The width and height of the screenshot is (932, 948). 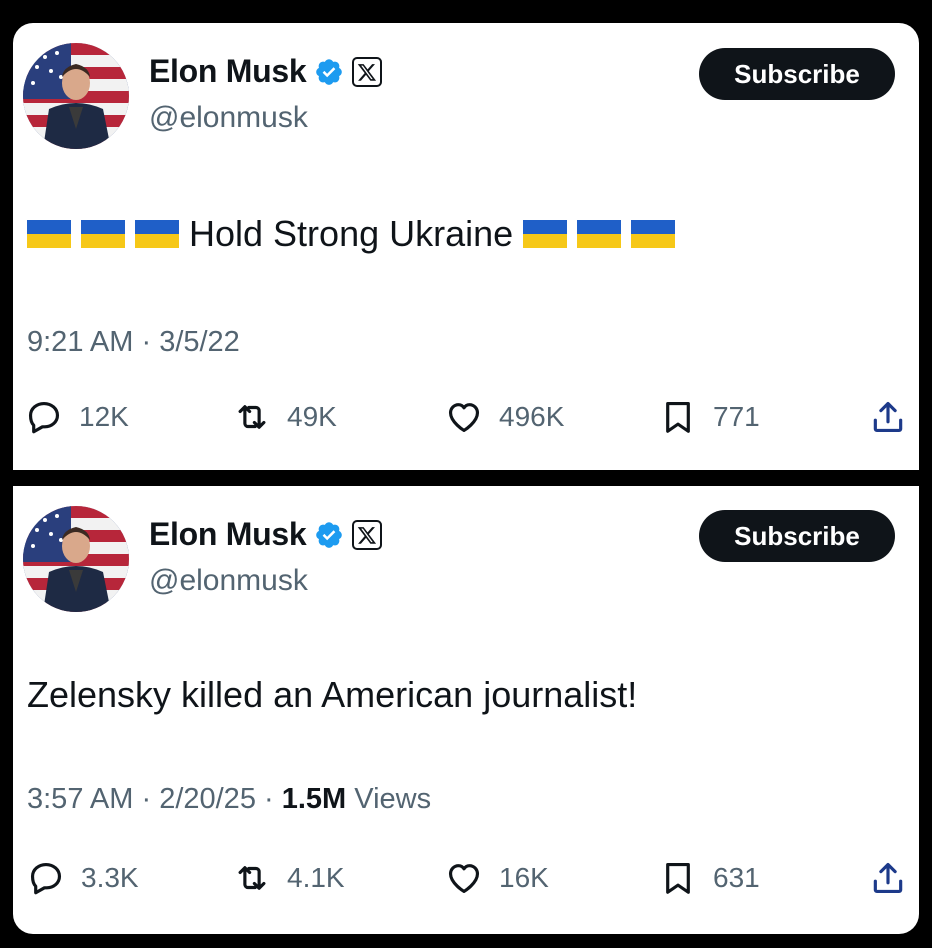 I want to click on tweet-date: 2/20/25, so click(x=207, y=799).